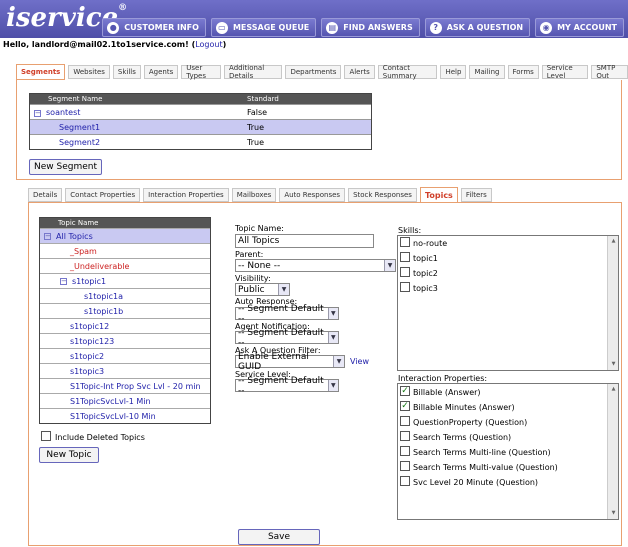 The width and height of the screenshot is (628, 547). I want to click on list-item: s1topic12, so click(125, 325).